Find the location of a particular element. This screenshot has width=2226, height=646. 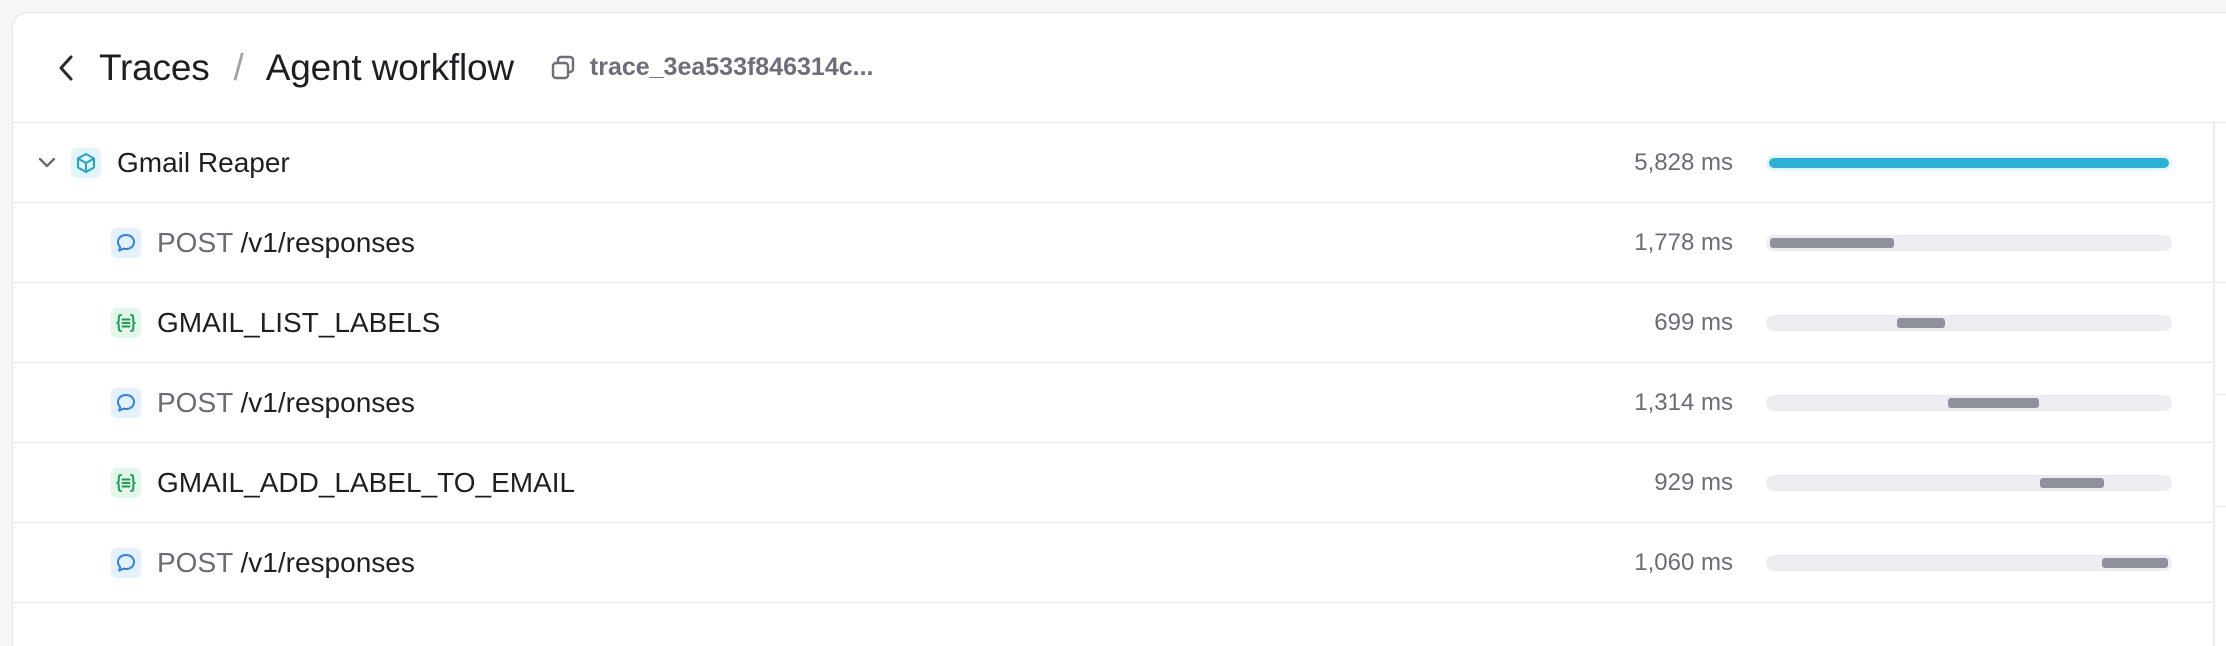

span-row: GMAIL_ADD_LABEL_TO_EMAIL 929 ms is located at coordinates (1113, 483).